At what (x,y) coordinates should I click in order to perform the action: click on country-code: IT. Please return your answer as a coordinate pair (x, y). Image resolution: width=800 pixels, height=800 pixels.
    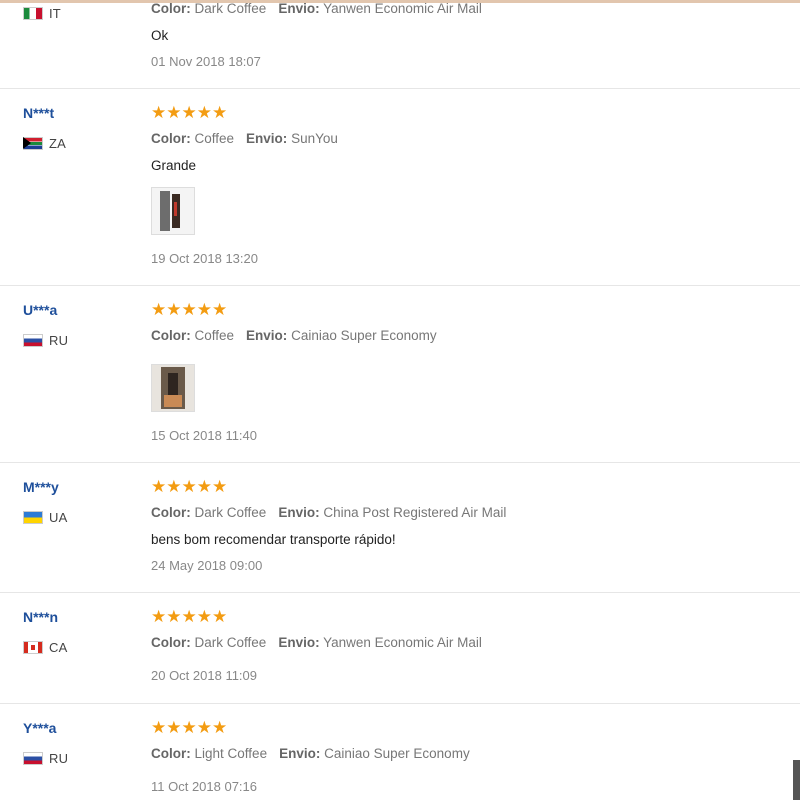
    Looking at the image, I should click on (55, 13).